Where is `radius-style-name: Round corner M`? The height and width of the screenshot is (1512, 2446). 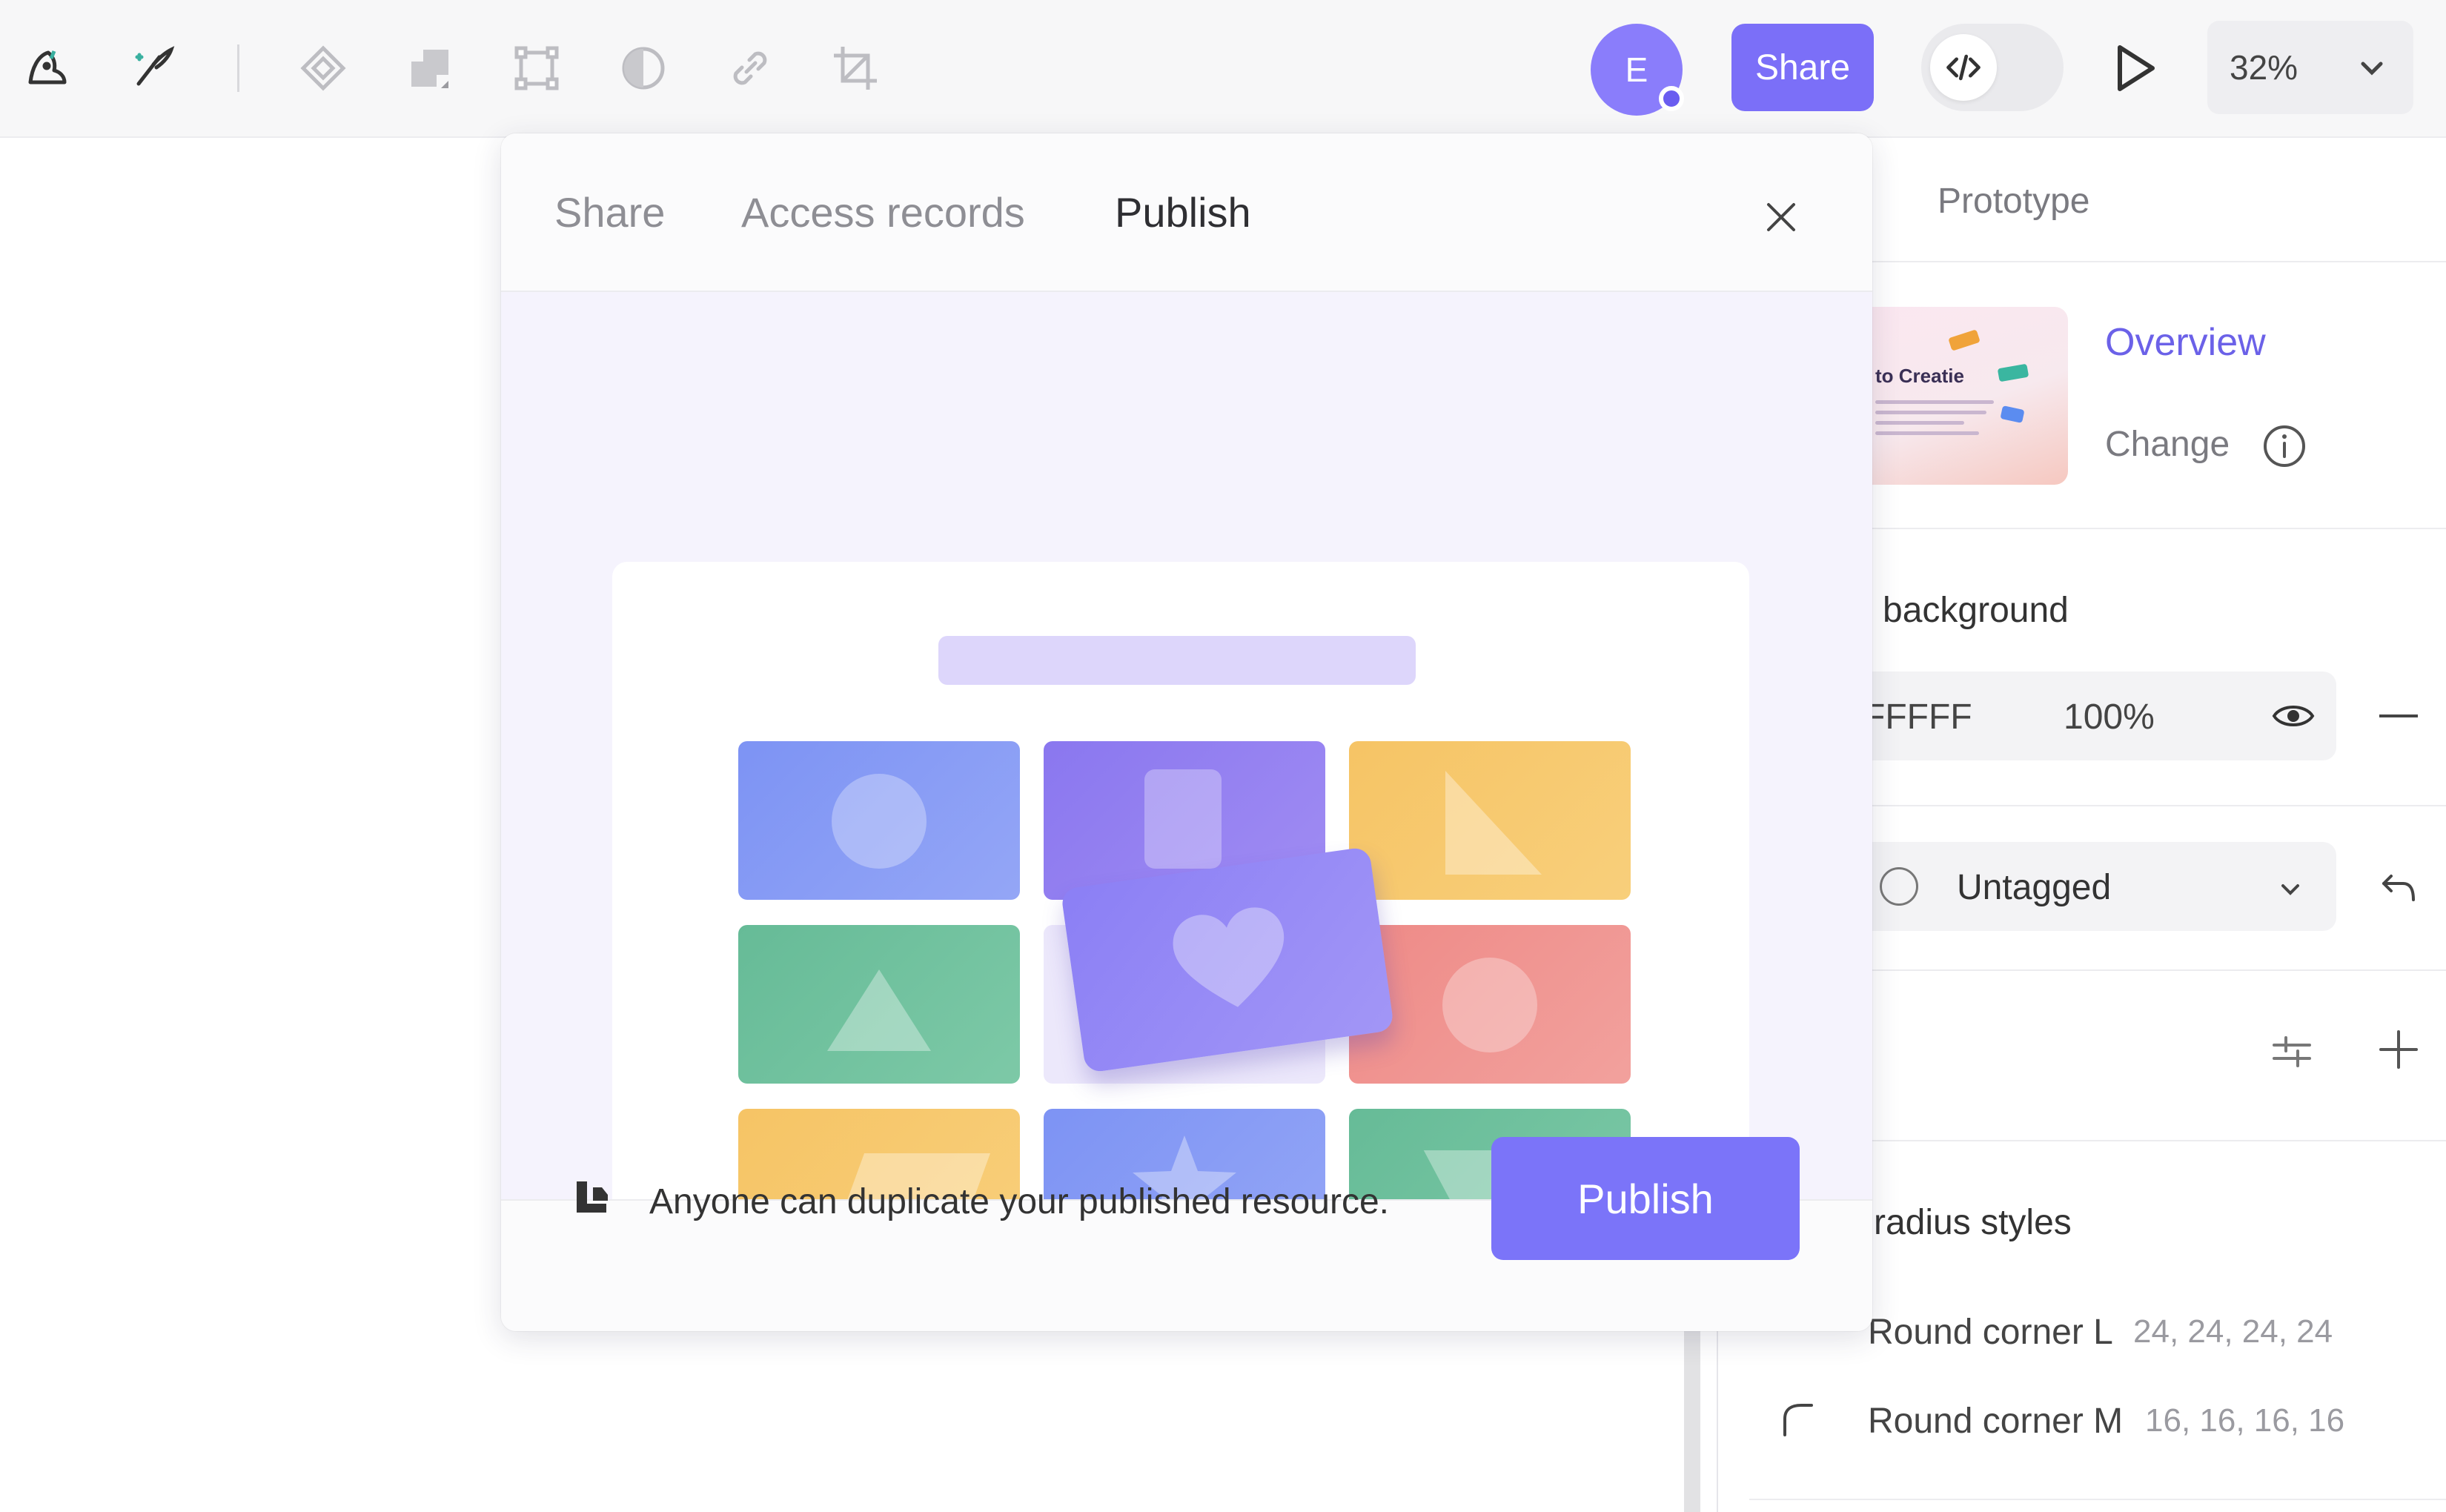 radius-style-name: Round corner M is located at coordinates (1995, 1422).